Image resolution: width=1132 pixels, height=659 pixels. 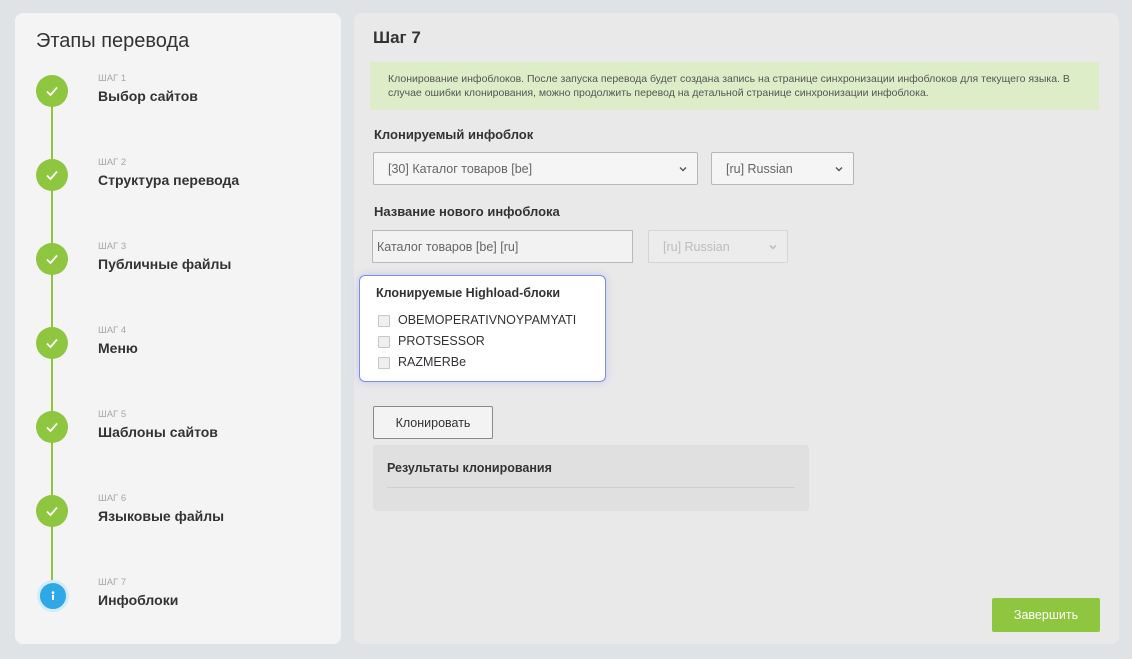 I want to click on language-select-value: [ru] Russian, so click(x=759, y=169).